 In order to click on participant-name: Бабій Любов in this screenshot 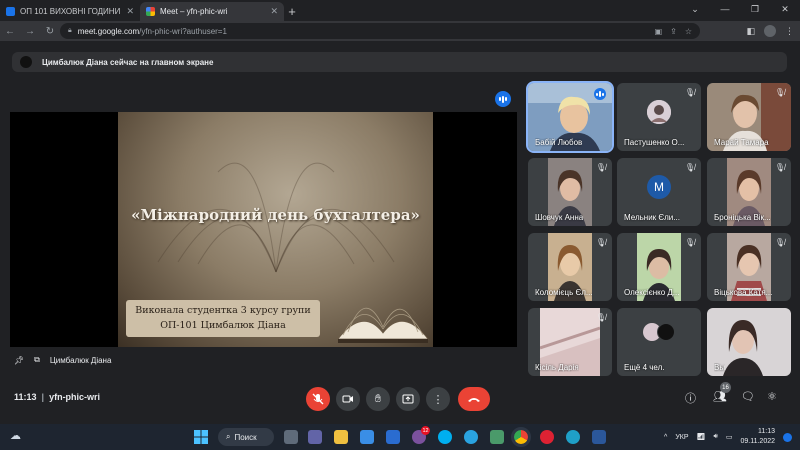, I will do `click(559, 142)`.